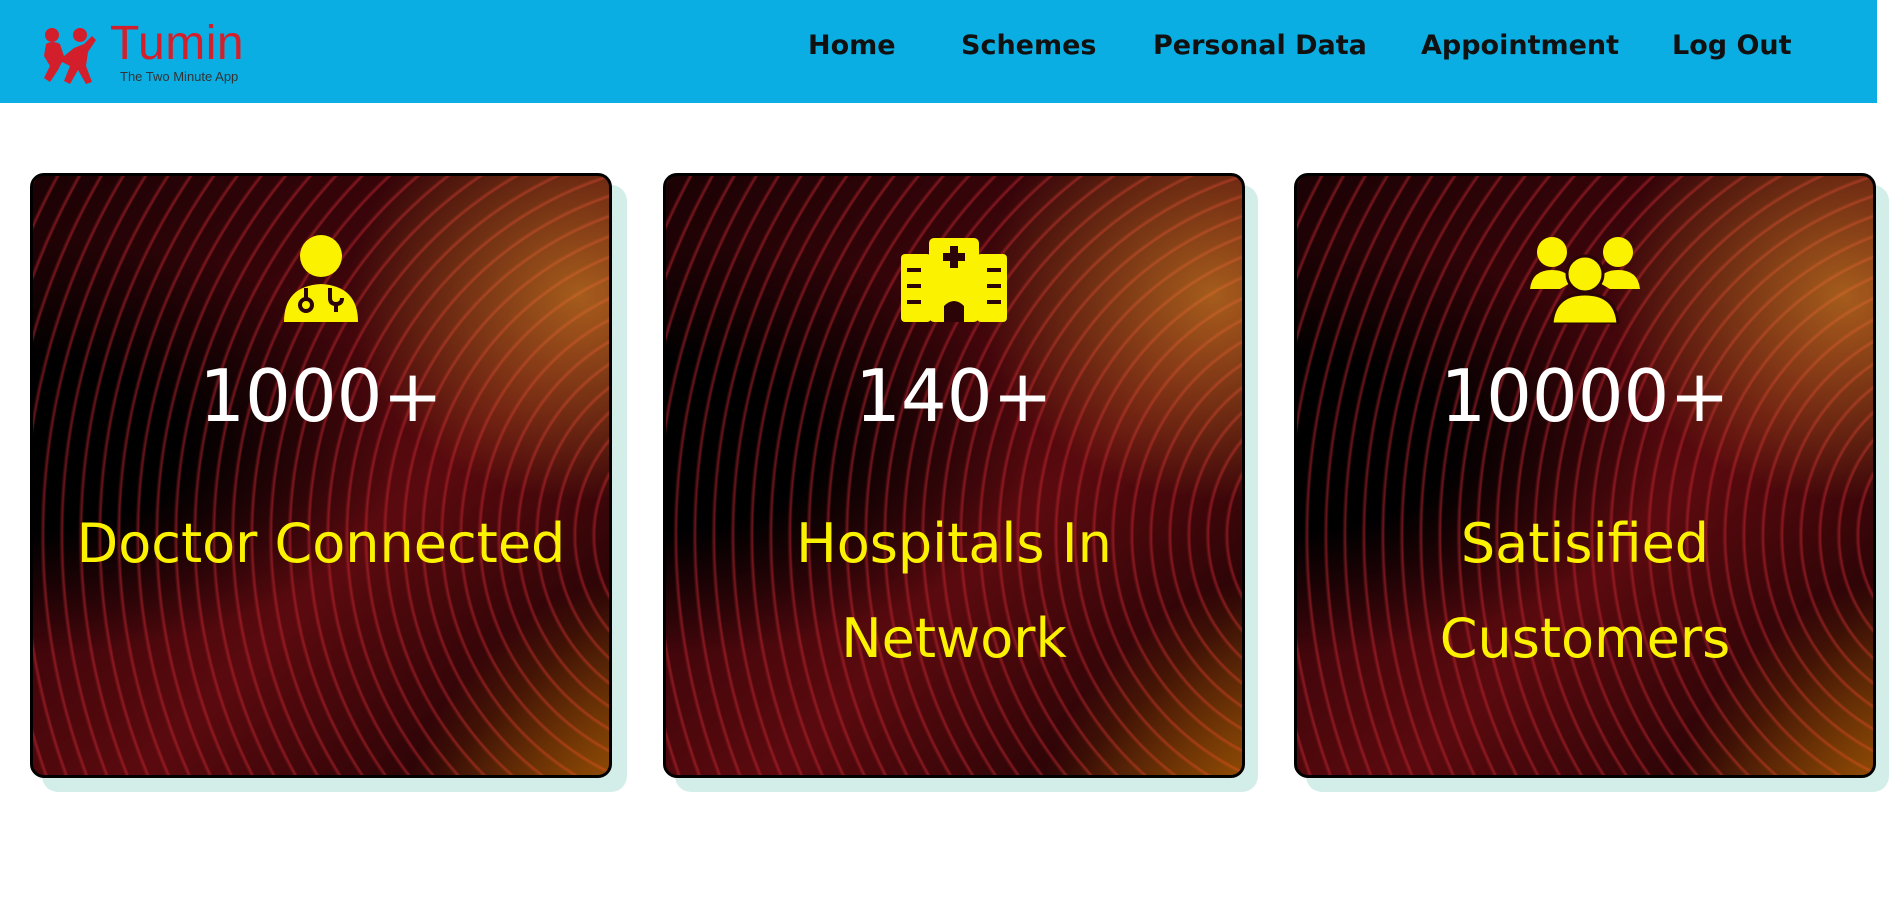 This screenshot has width=1889, height=897. What do you see at coordinates (1732, 45) in the screenshot?
I see `nav-log-out: Log Out` at bounding box center [1732, 45].